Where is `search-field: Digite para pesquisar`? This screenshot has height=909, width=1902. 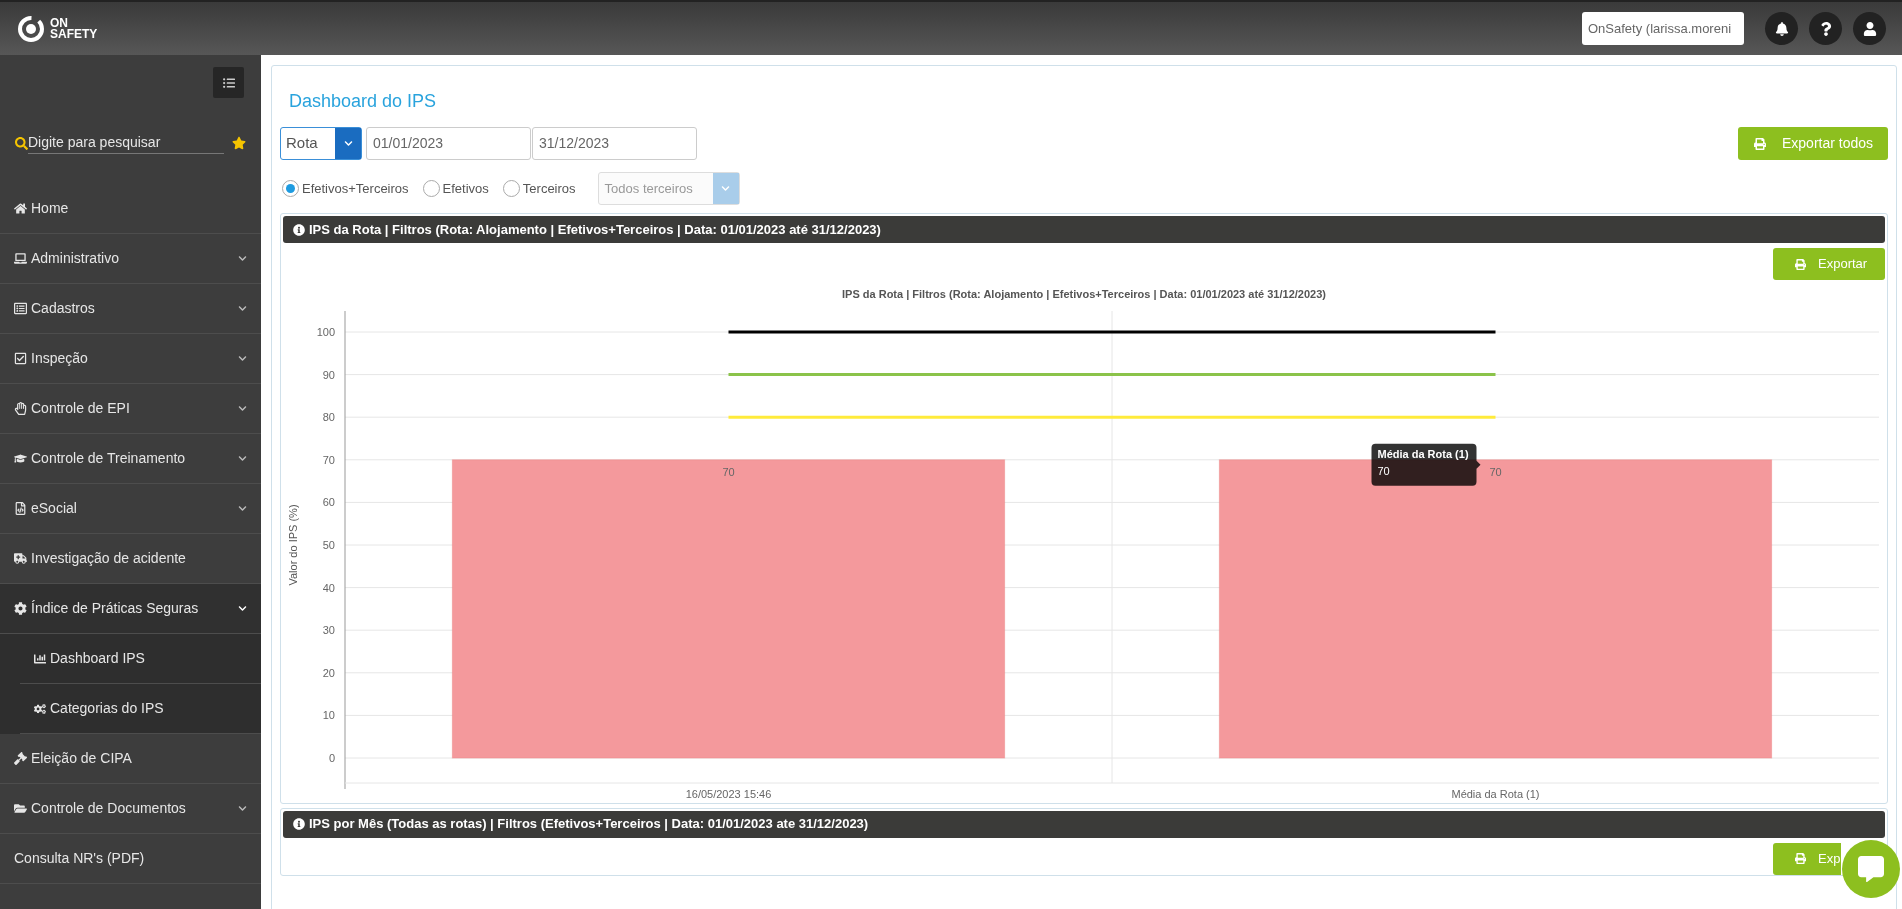 search-field: Digite para pesquisar is located at coordinates (126, 143).